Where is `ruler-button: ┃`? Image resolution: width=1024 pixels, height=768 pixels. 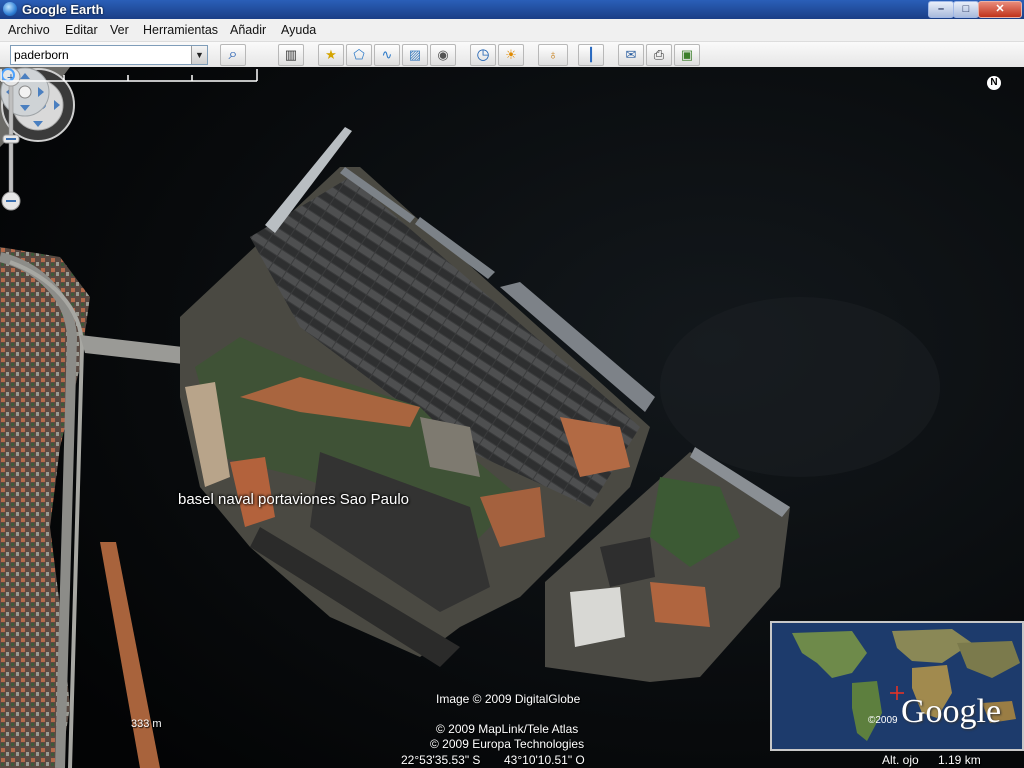 ruler-button: ┃ is located at coordinates (591, 55).